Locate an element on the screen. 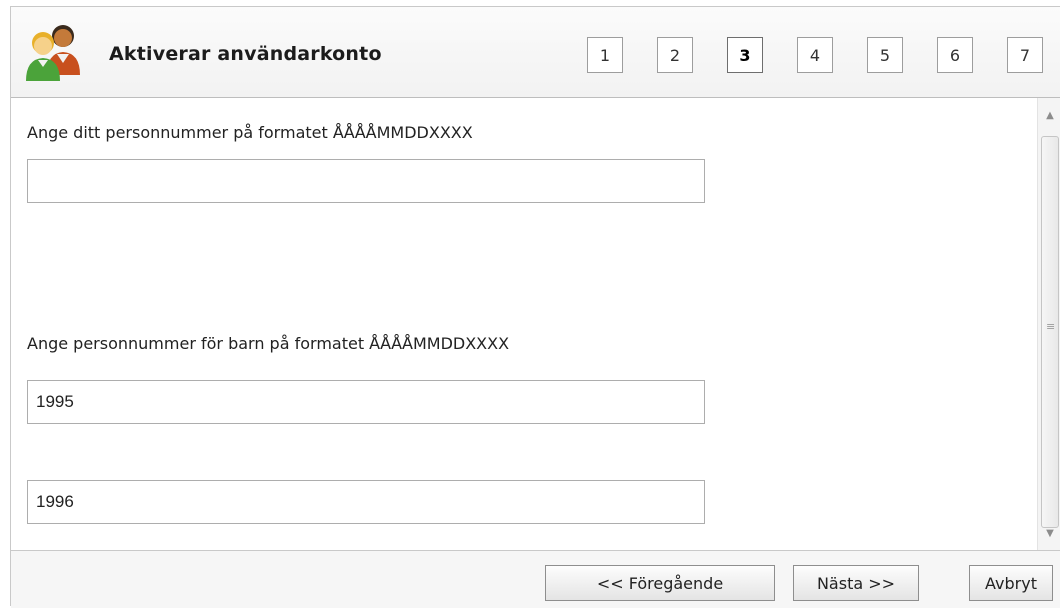 The width and height of the screenshot is (1060, 608). scrollbar-thumb: ≡ is located at coordinates (1050, 332).